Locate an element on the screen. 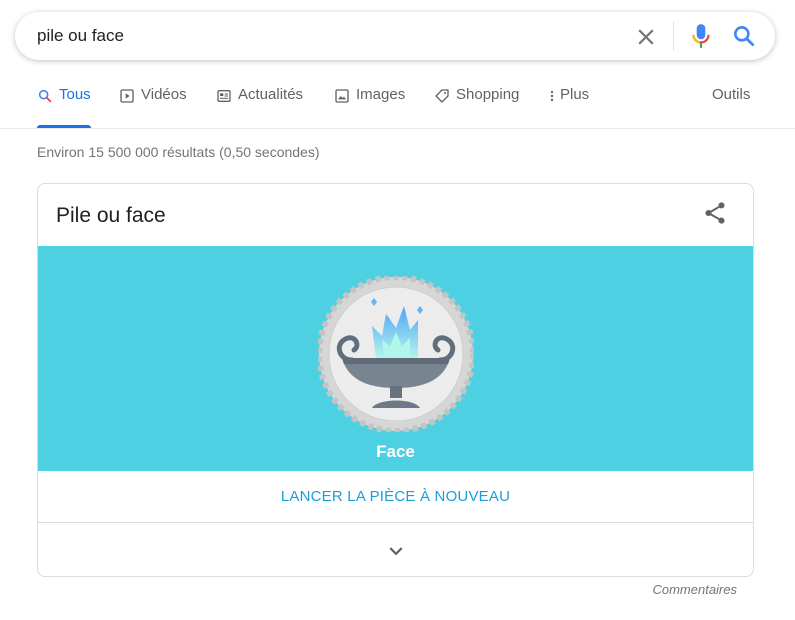 Image resolution: width=795 pixels, height=620 pixels. voice-search-button is located at coordinates (701, 36).